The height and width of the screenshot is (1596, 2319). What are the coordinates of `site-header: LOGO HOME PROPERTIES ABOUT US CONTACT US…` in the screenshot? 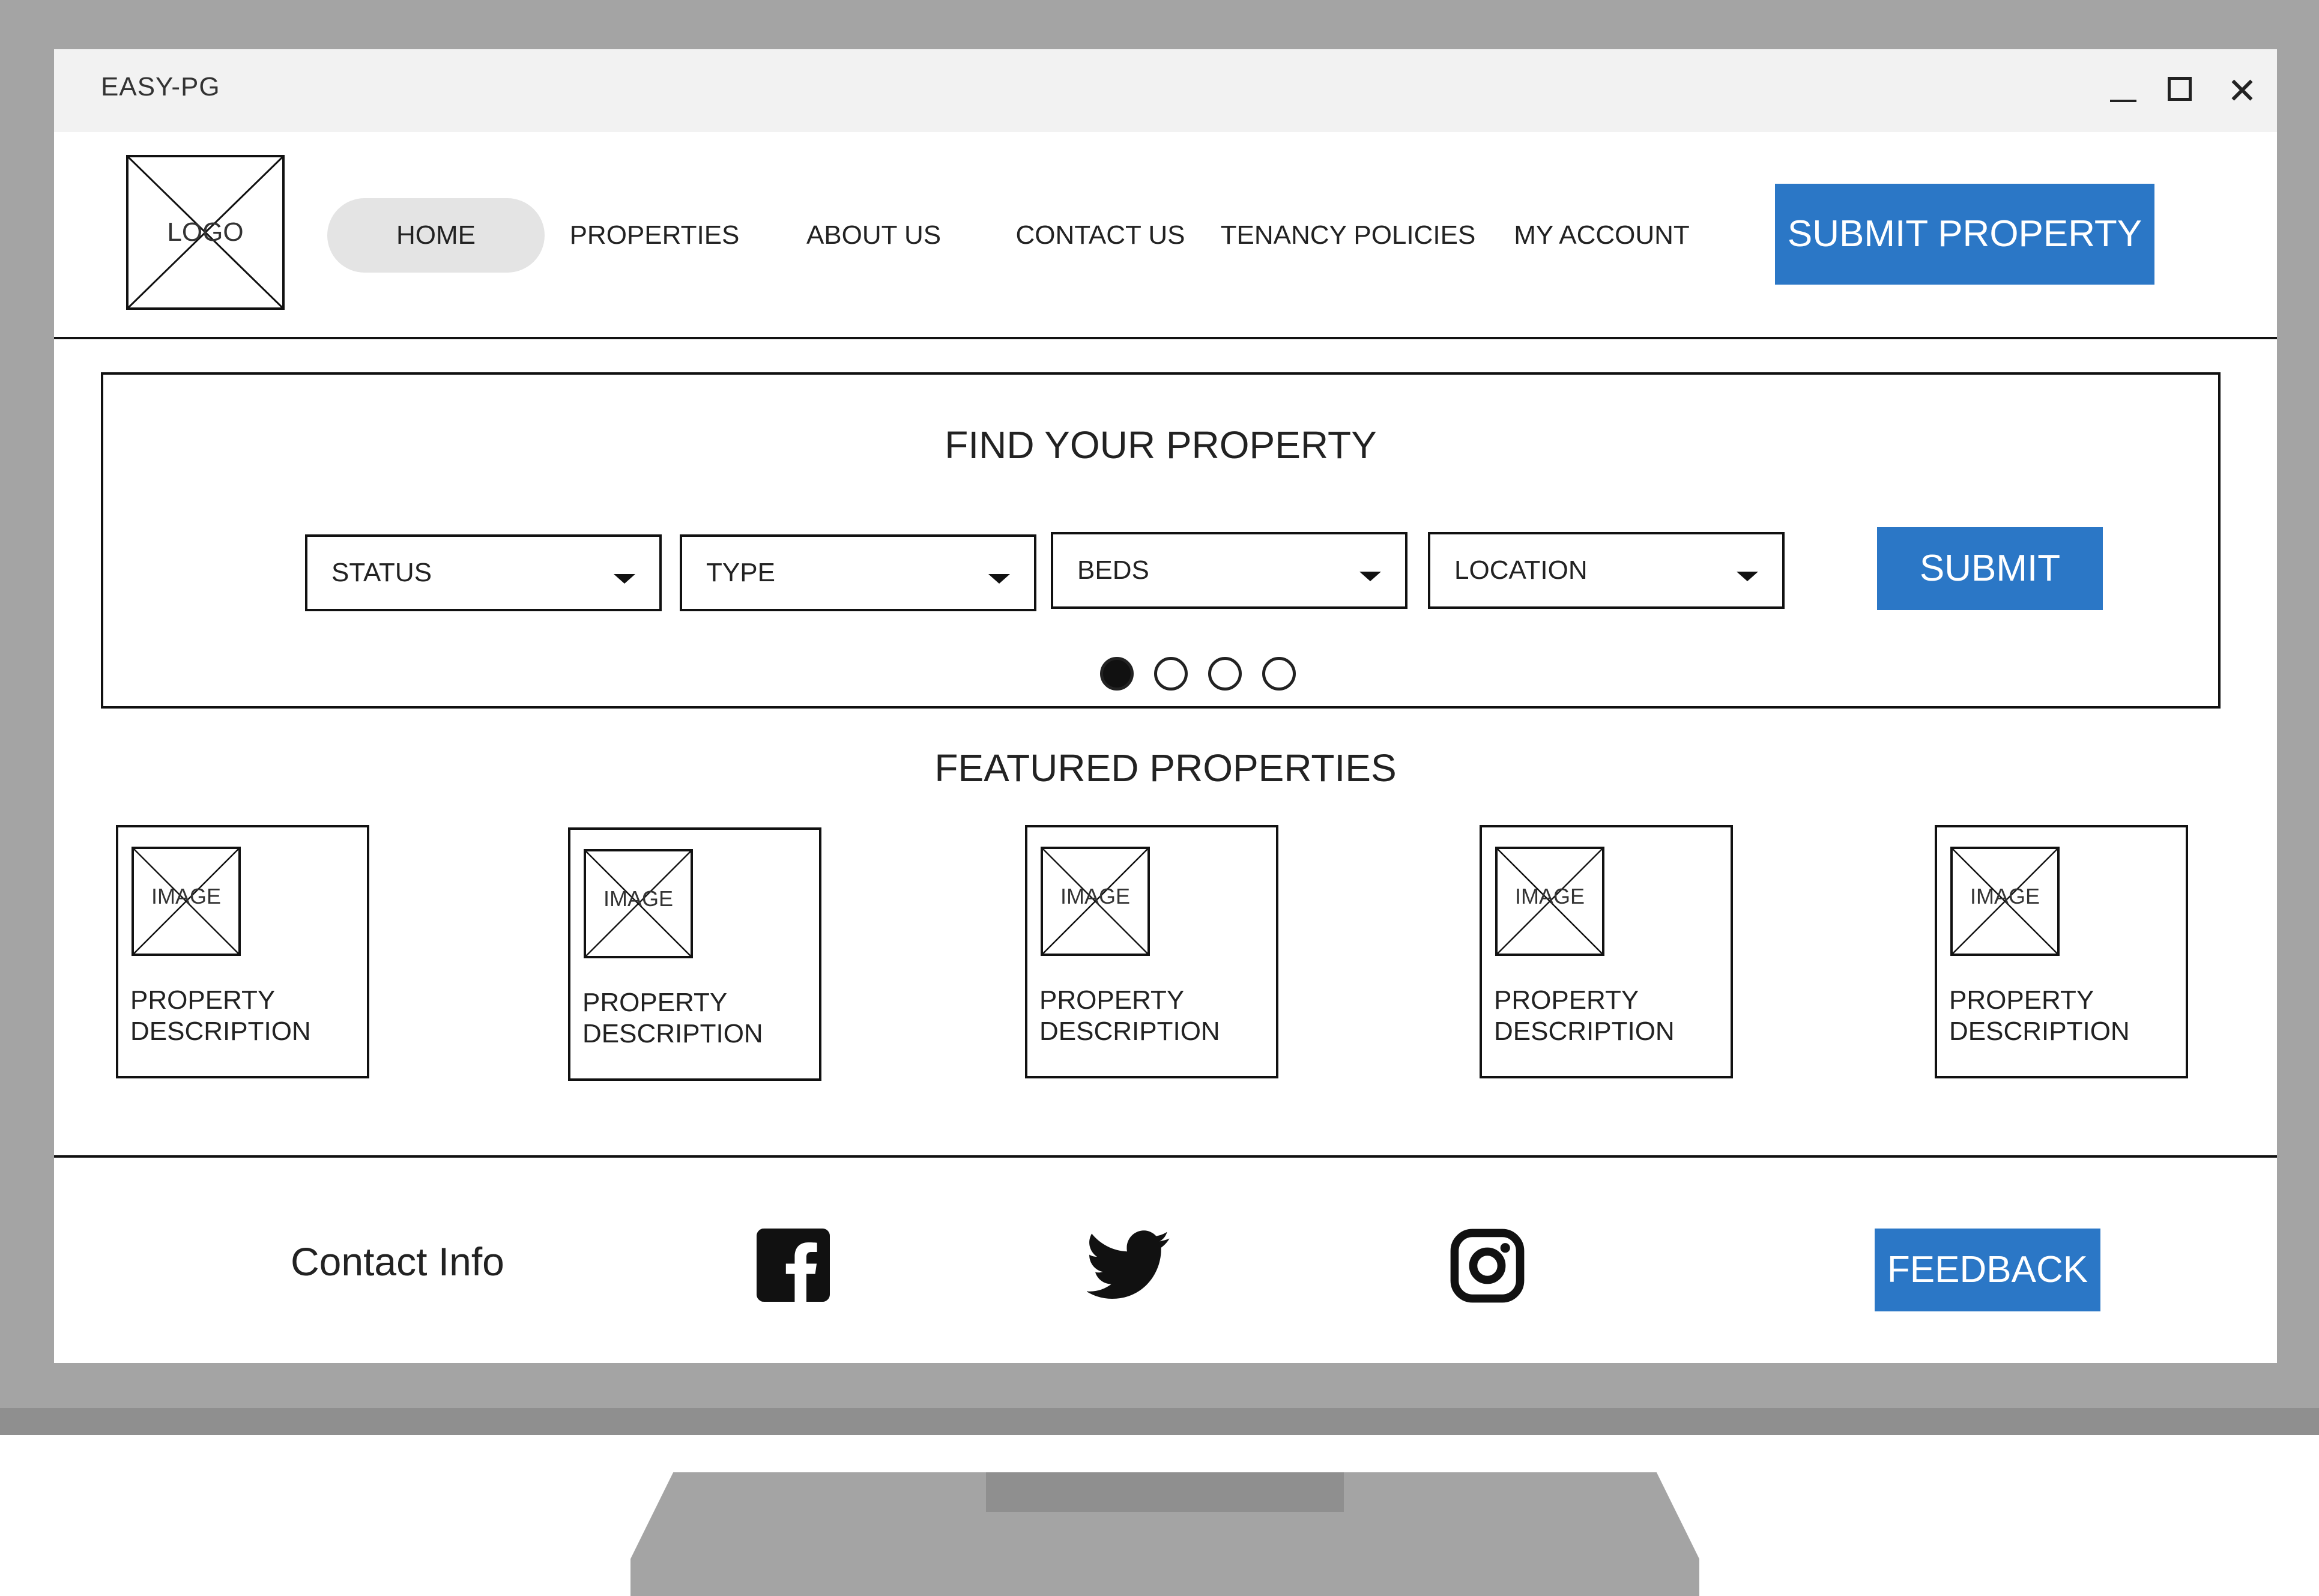 It's located at (1166, 235).